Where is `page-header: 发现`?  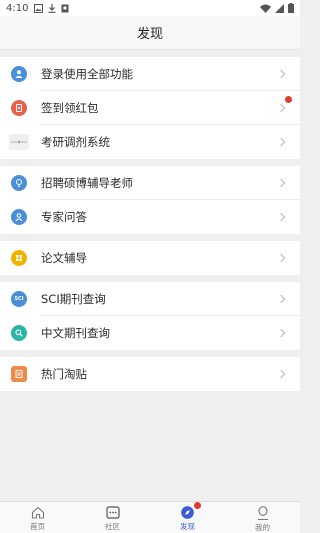
page-header: 发现 is located at coordinates (150, 33).